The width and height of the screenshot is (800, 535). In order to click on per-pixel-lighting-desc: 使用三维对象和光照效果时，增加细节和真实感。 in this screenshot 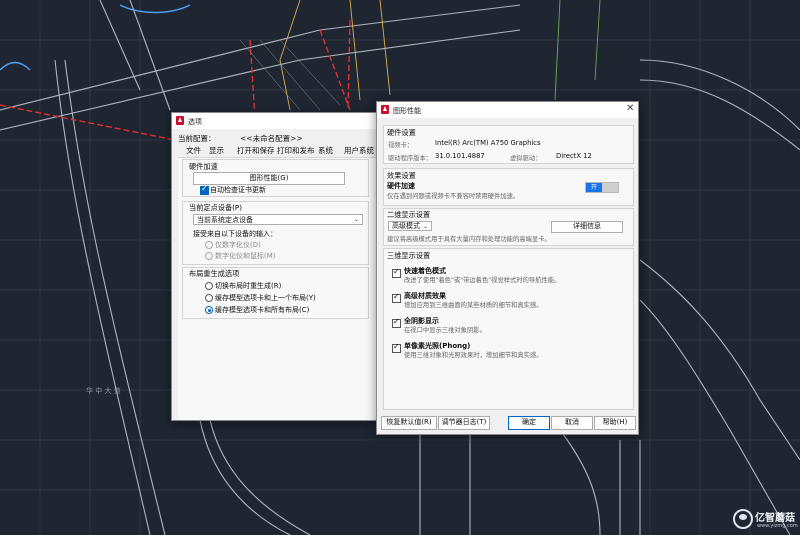, I will do `click(473, 355)`.